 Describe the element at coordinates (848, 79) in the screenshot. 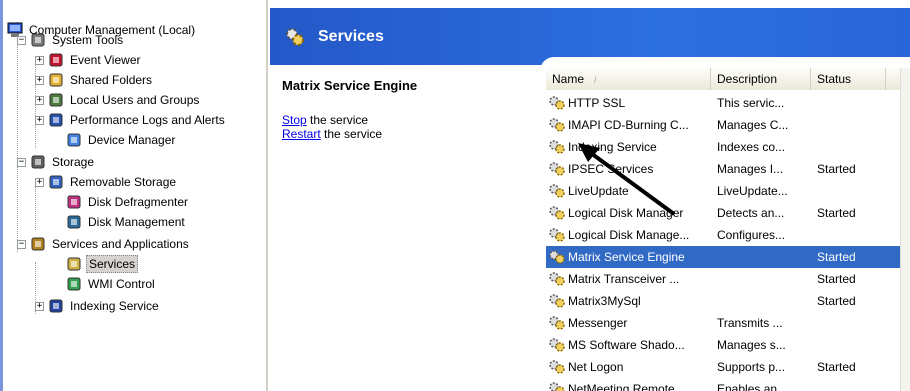

I see `column-header-status: Status` at that location.